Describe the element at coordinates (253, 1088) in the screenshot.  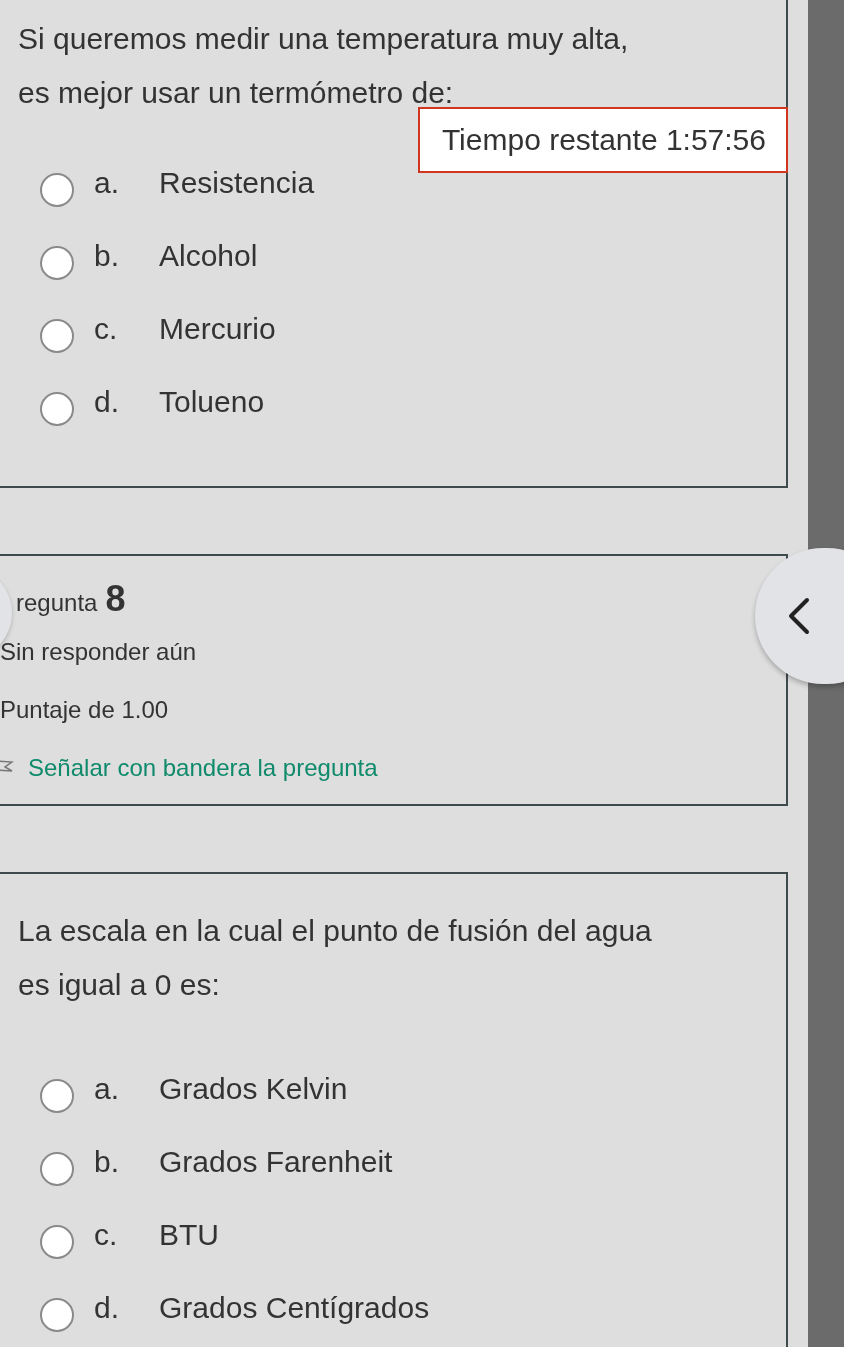
I see `option-label: Grados Kelvin` at that location.